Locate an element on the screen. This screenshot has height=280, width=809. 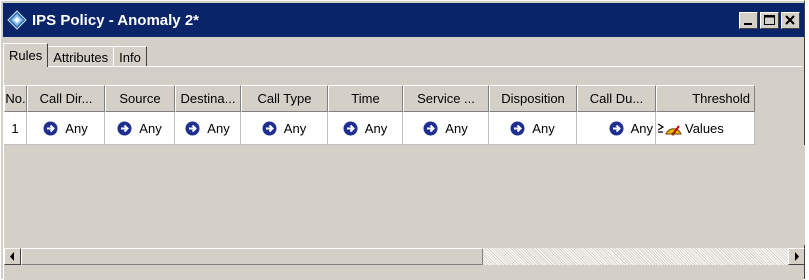
scrollbar-track is located at coordinates (635, 256).